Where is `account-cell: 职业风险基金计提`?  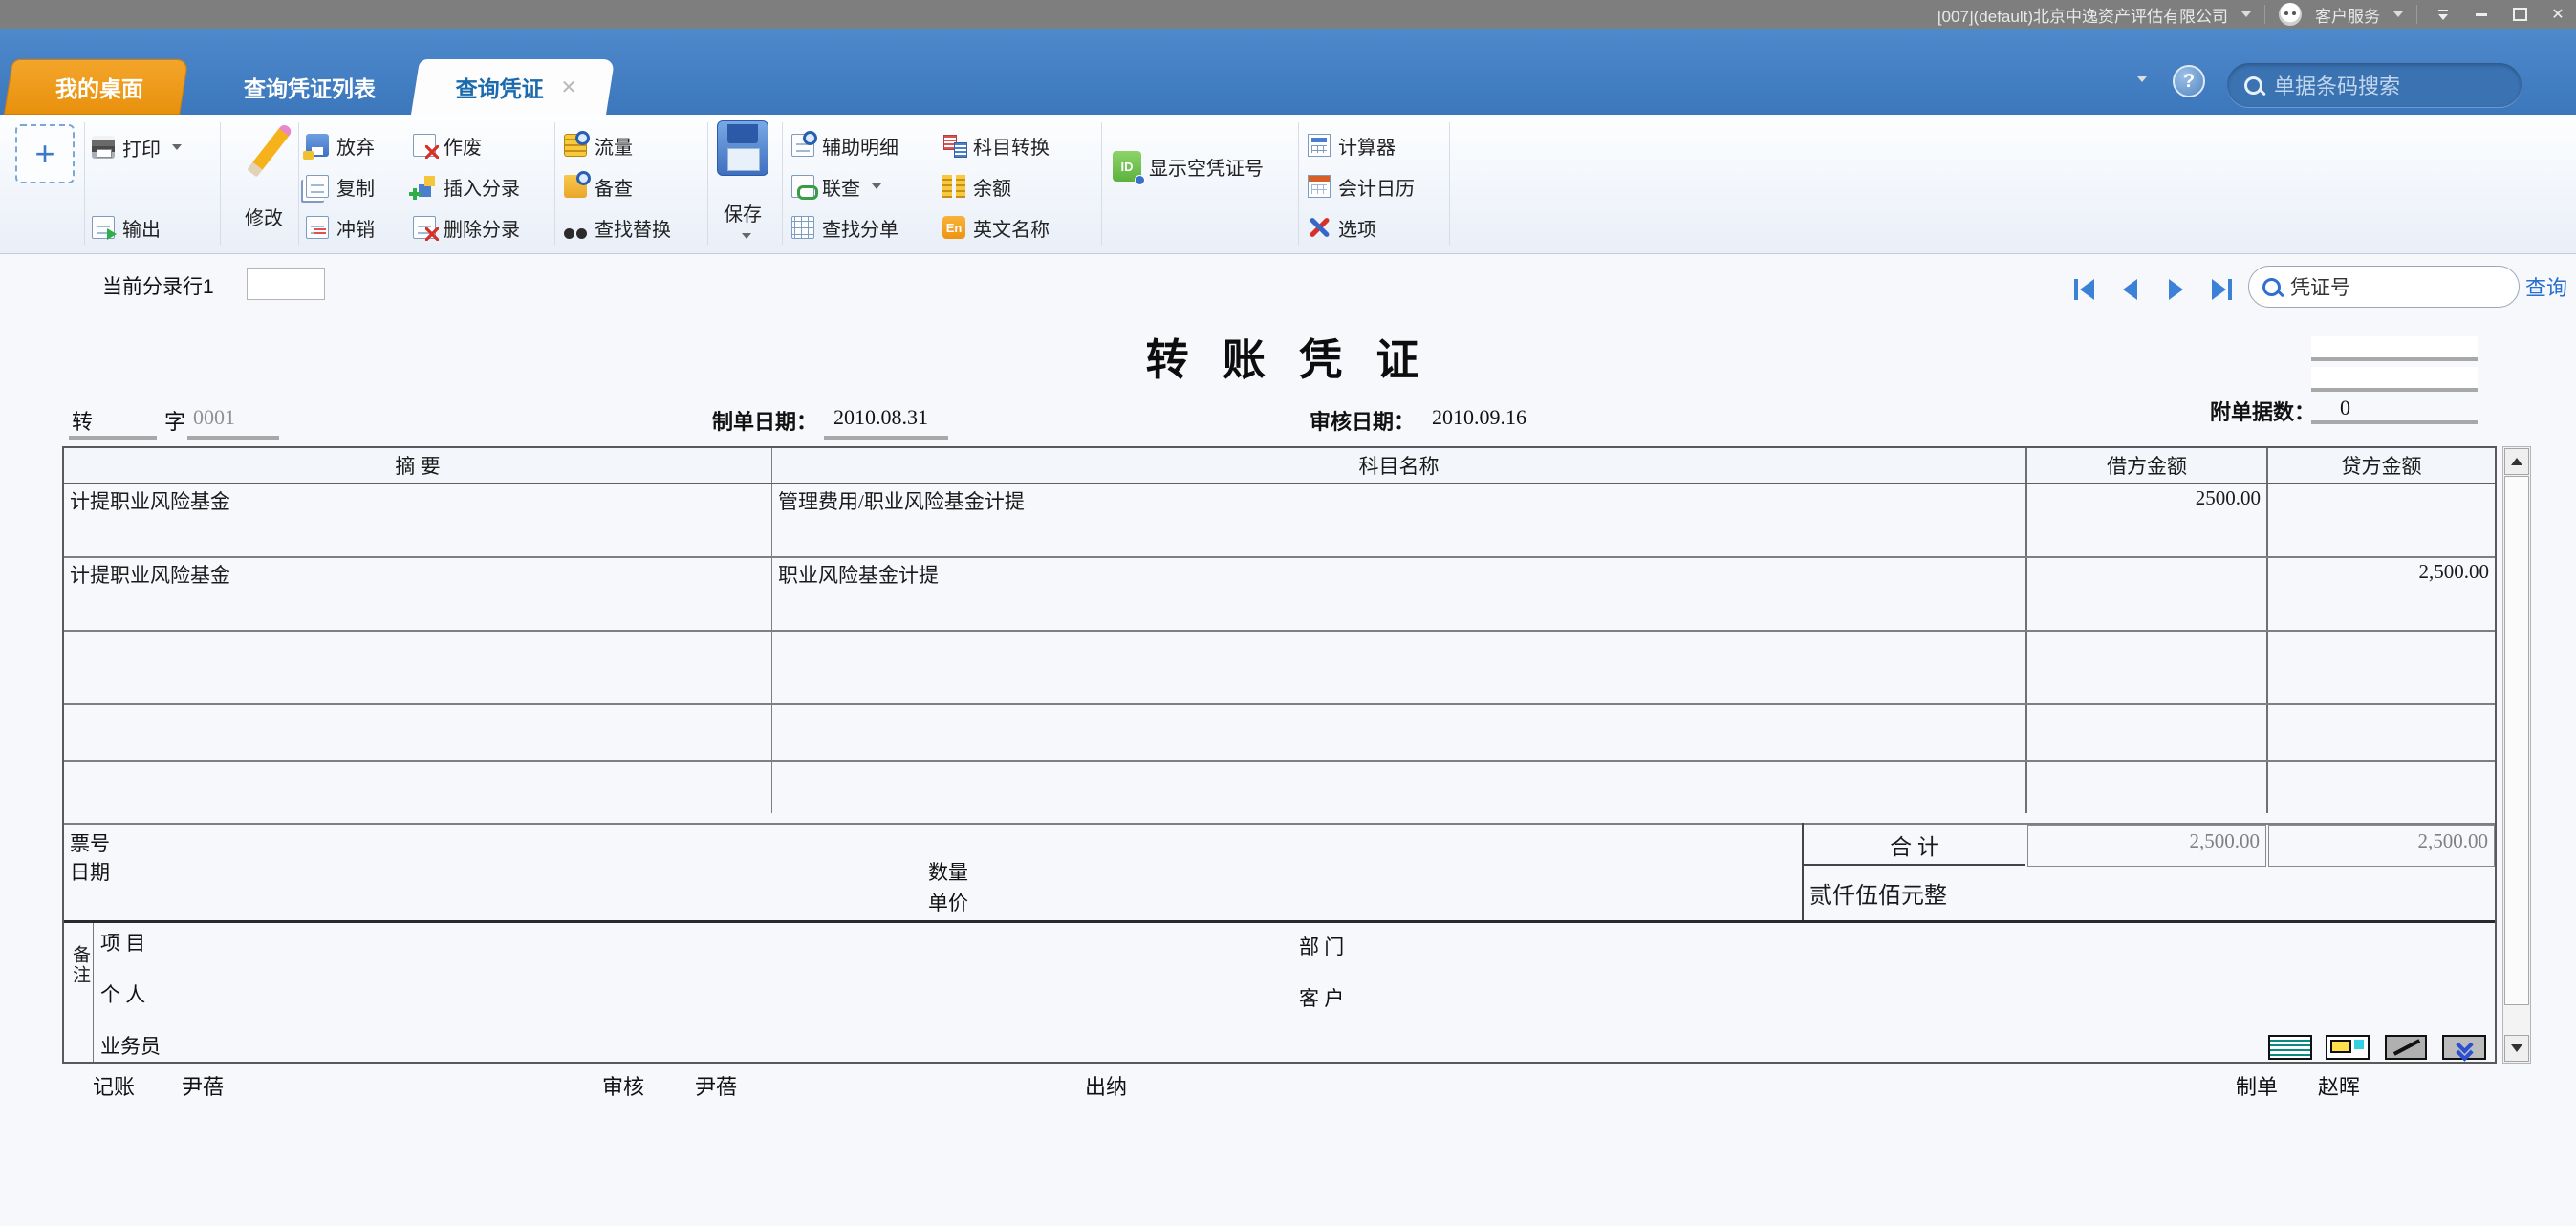
account-cell: 职业风险基金计提 is located at coordinates (1399, 594).